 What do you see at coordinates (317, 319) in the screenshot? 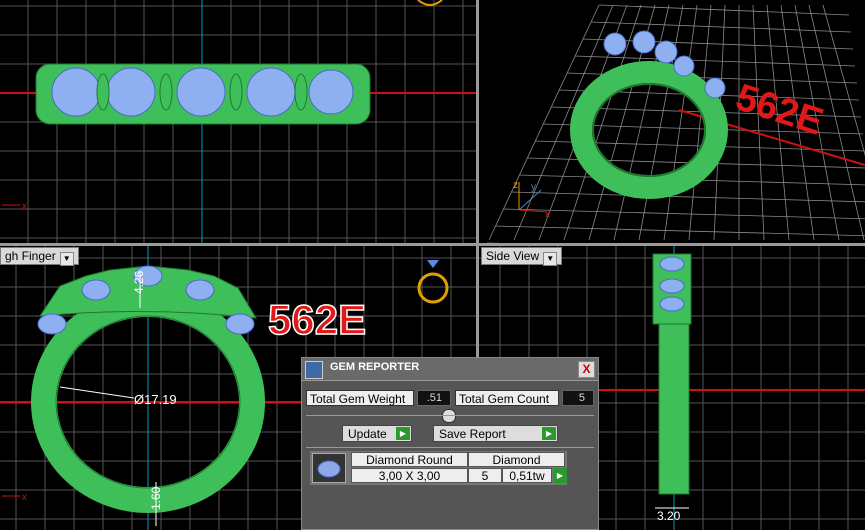
I see `svg-text: 562E` at bounding box center [317, 319].